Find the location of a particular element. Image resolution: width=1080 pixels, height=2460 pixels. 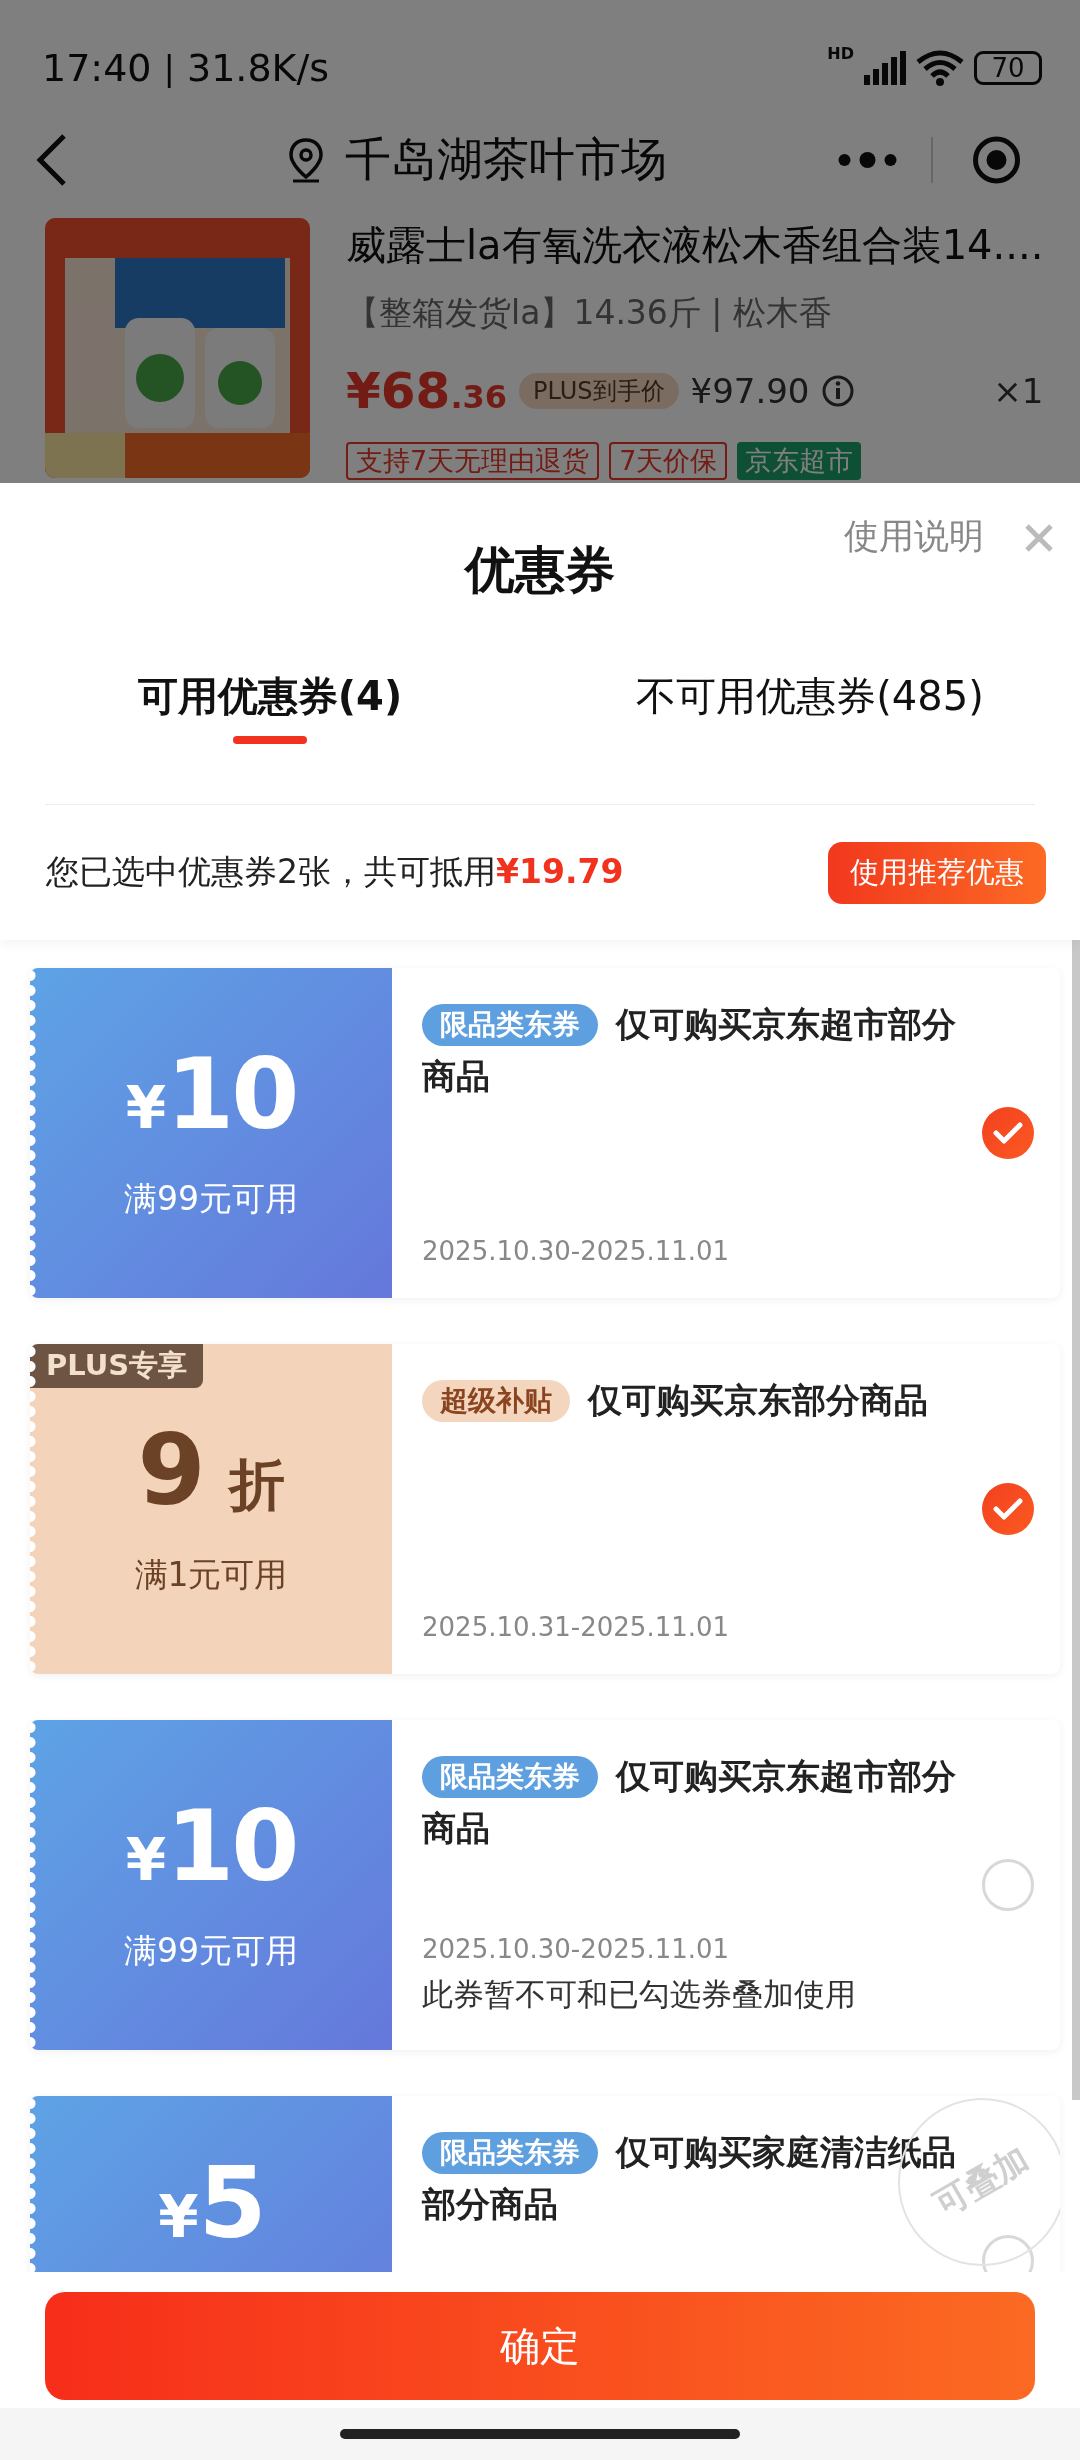

location-title: 千岛湖茶叶市场 is located at coordinates (506, 160).